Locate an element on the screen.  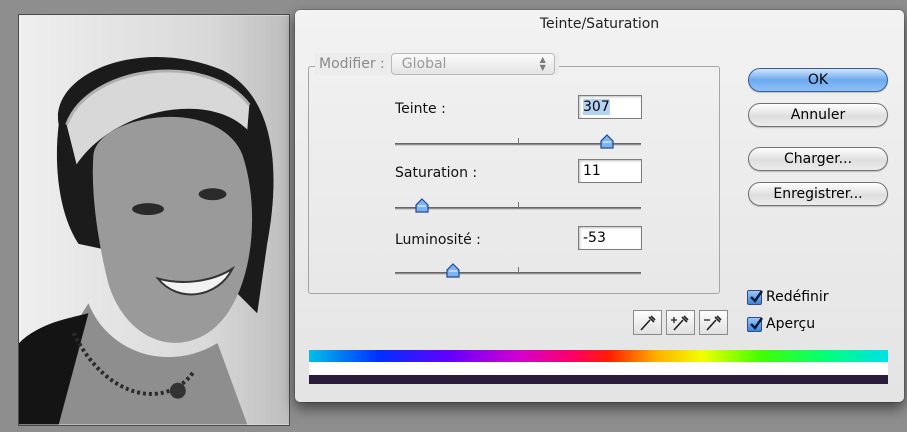
lightness-label: Luminosité : is located at coordinates (438, 240).